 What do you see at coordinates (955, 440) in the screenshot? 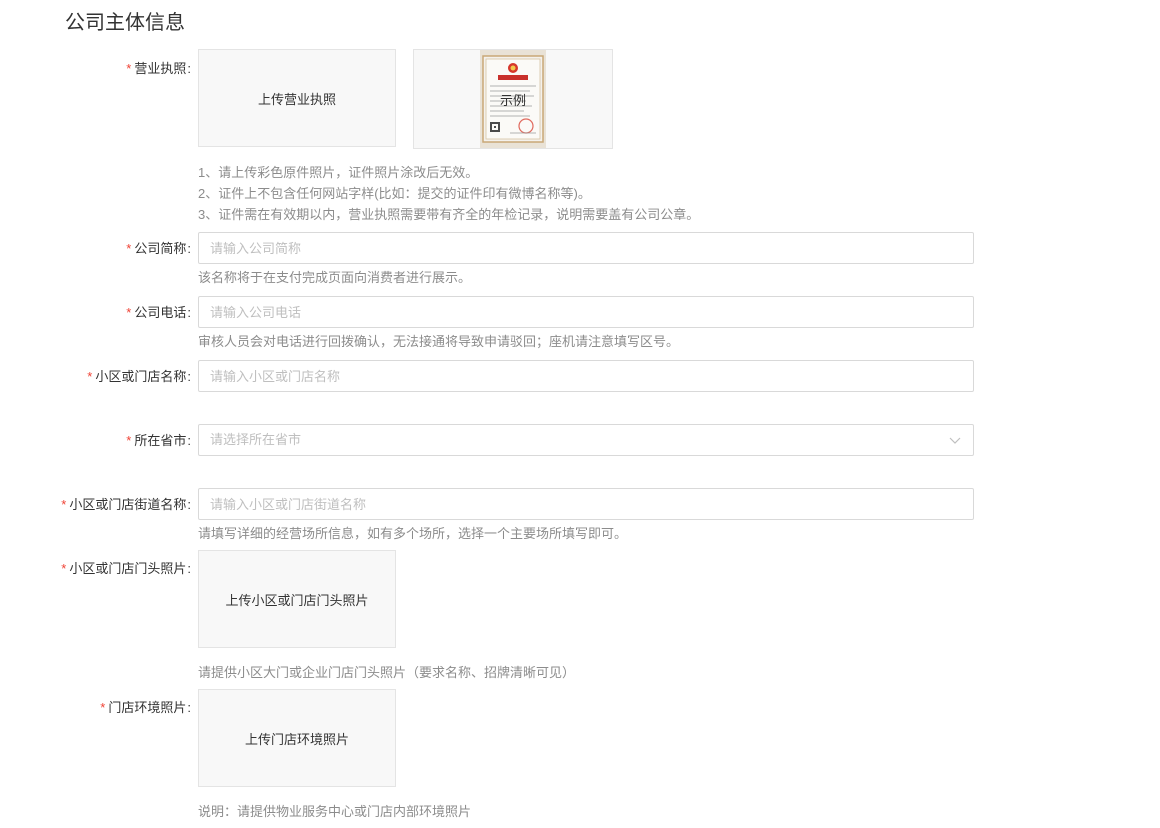
I see `chevron-down-icon` at bounding box center [955, 440].